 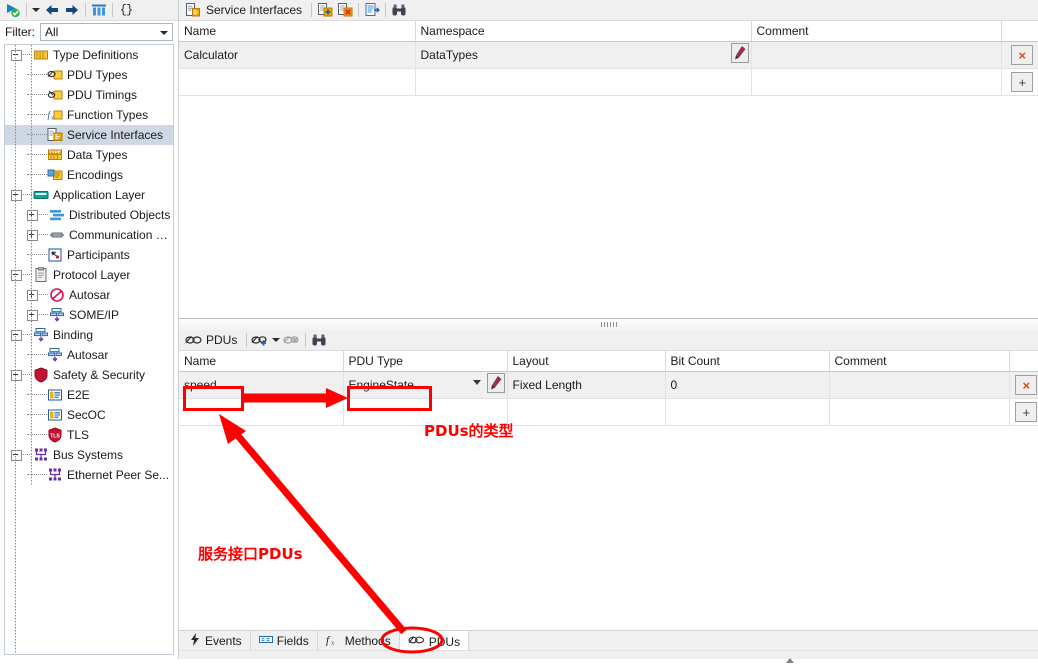 What do you see at coordinates (425, 385) in the screenshot?
I see `cell-pdu-type: EngineState` at bounding box center [425, 385].